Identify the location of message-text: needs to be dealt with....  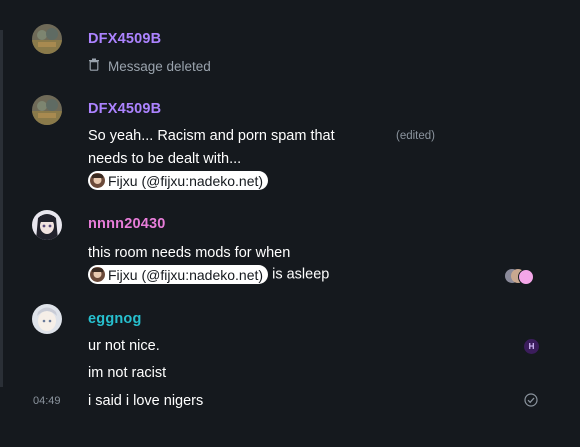
(165, 159).